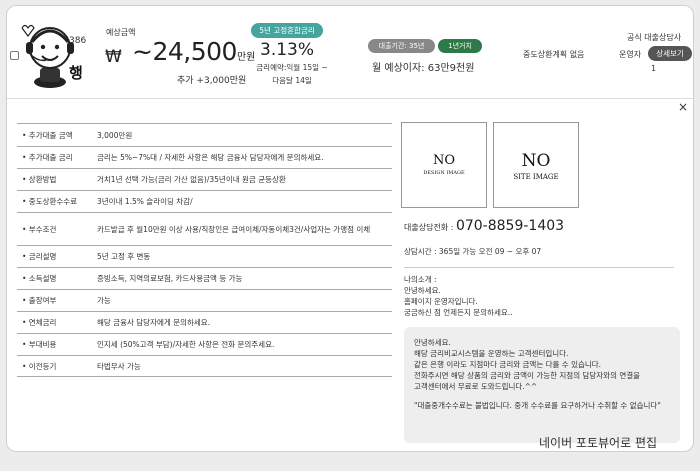 The height and width of the screenshot is (471, 700). What do you see at coordinates (191, 179) in the screenshot?
I see `detail-value: 거치1년 선택 가능(금리 가산 없음)/35년이내 원금 균등상환` at bounding box center [191, 179].